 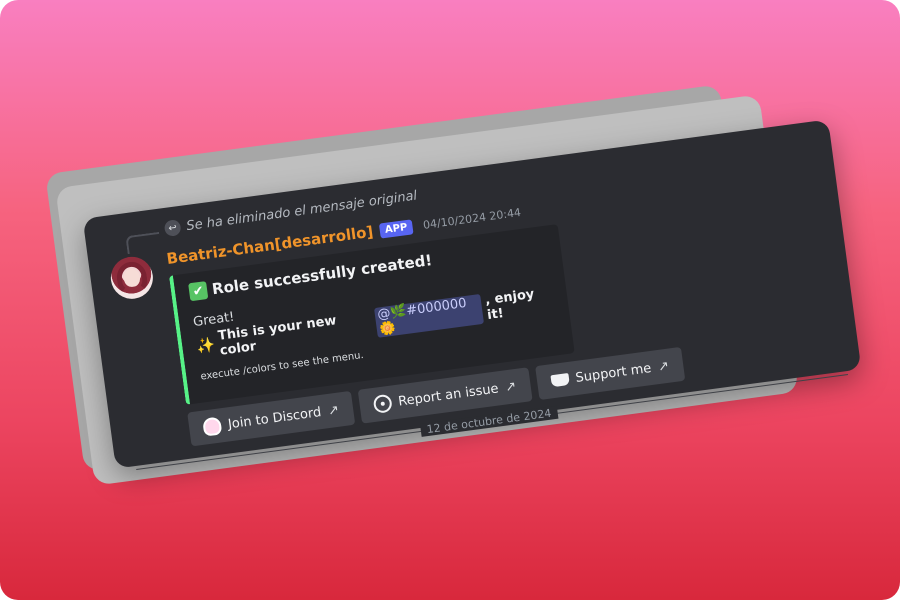 What do you see at coordinates (206, 345) in the screenshot?
I see `sparkles-icon: ✨` at bounding box center [206, 345].